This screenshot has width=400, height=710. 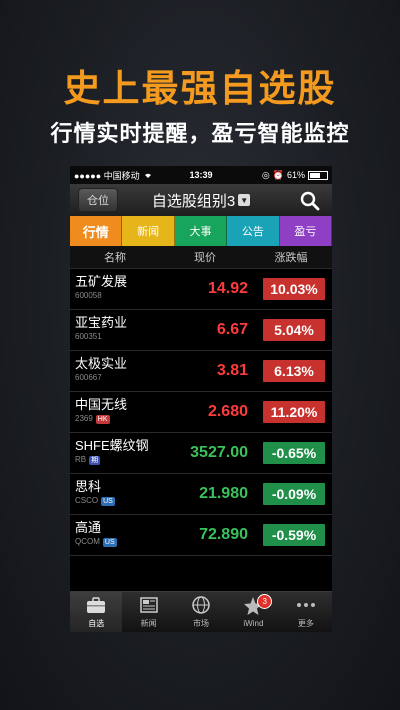 I want to click on promo-subtitle: 行情实时提醒，盈亏智能监控, so click(x=200, y=133).